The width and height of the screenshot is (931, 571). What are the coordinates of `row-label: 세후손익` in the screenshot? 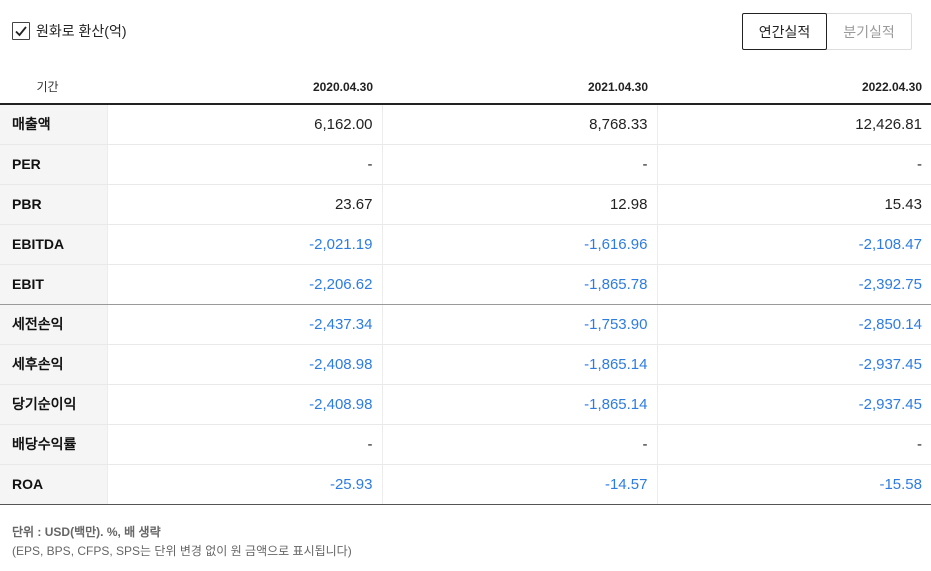 It's located at (53, 364).